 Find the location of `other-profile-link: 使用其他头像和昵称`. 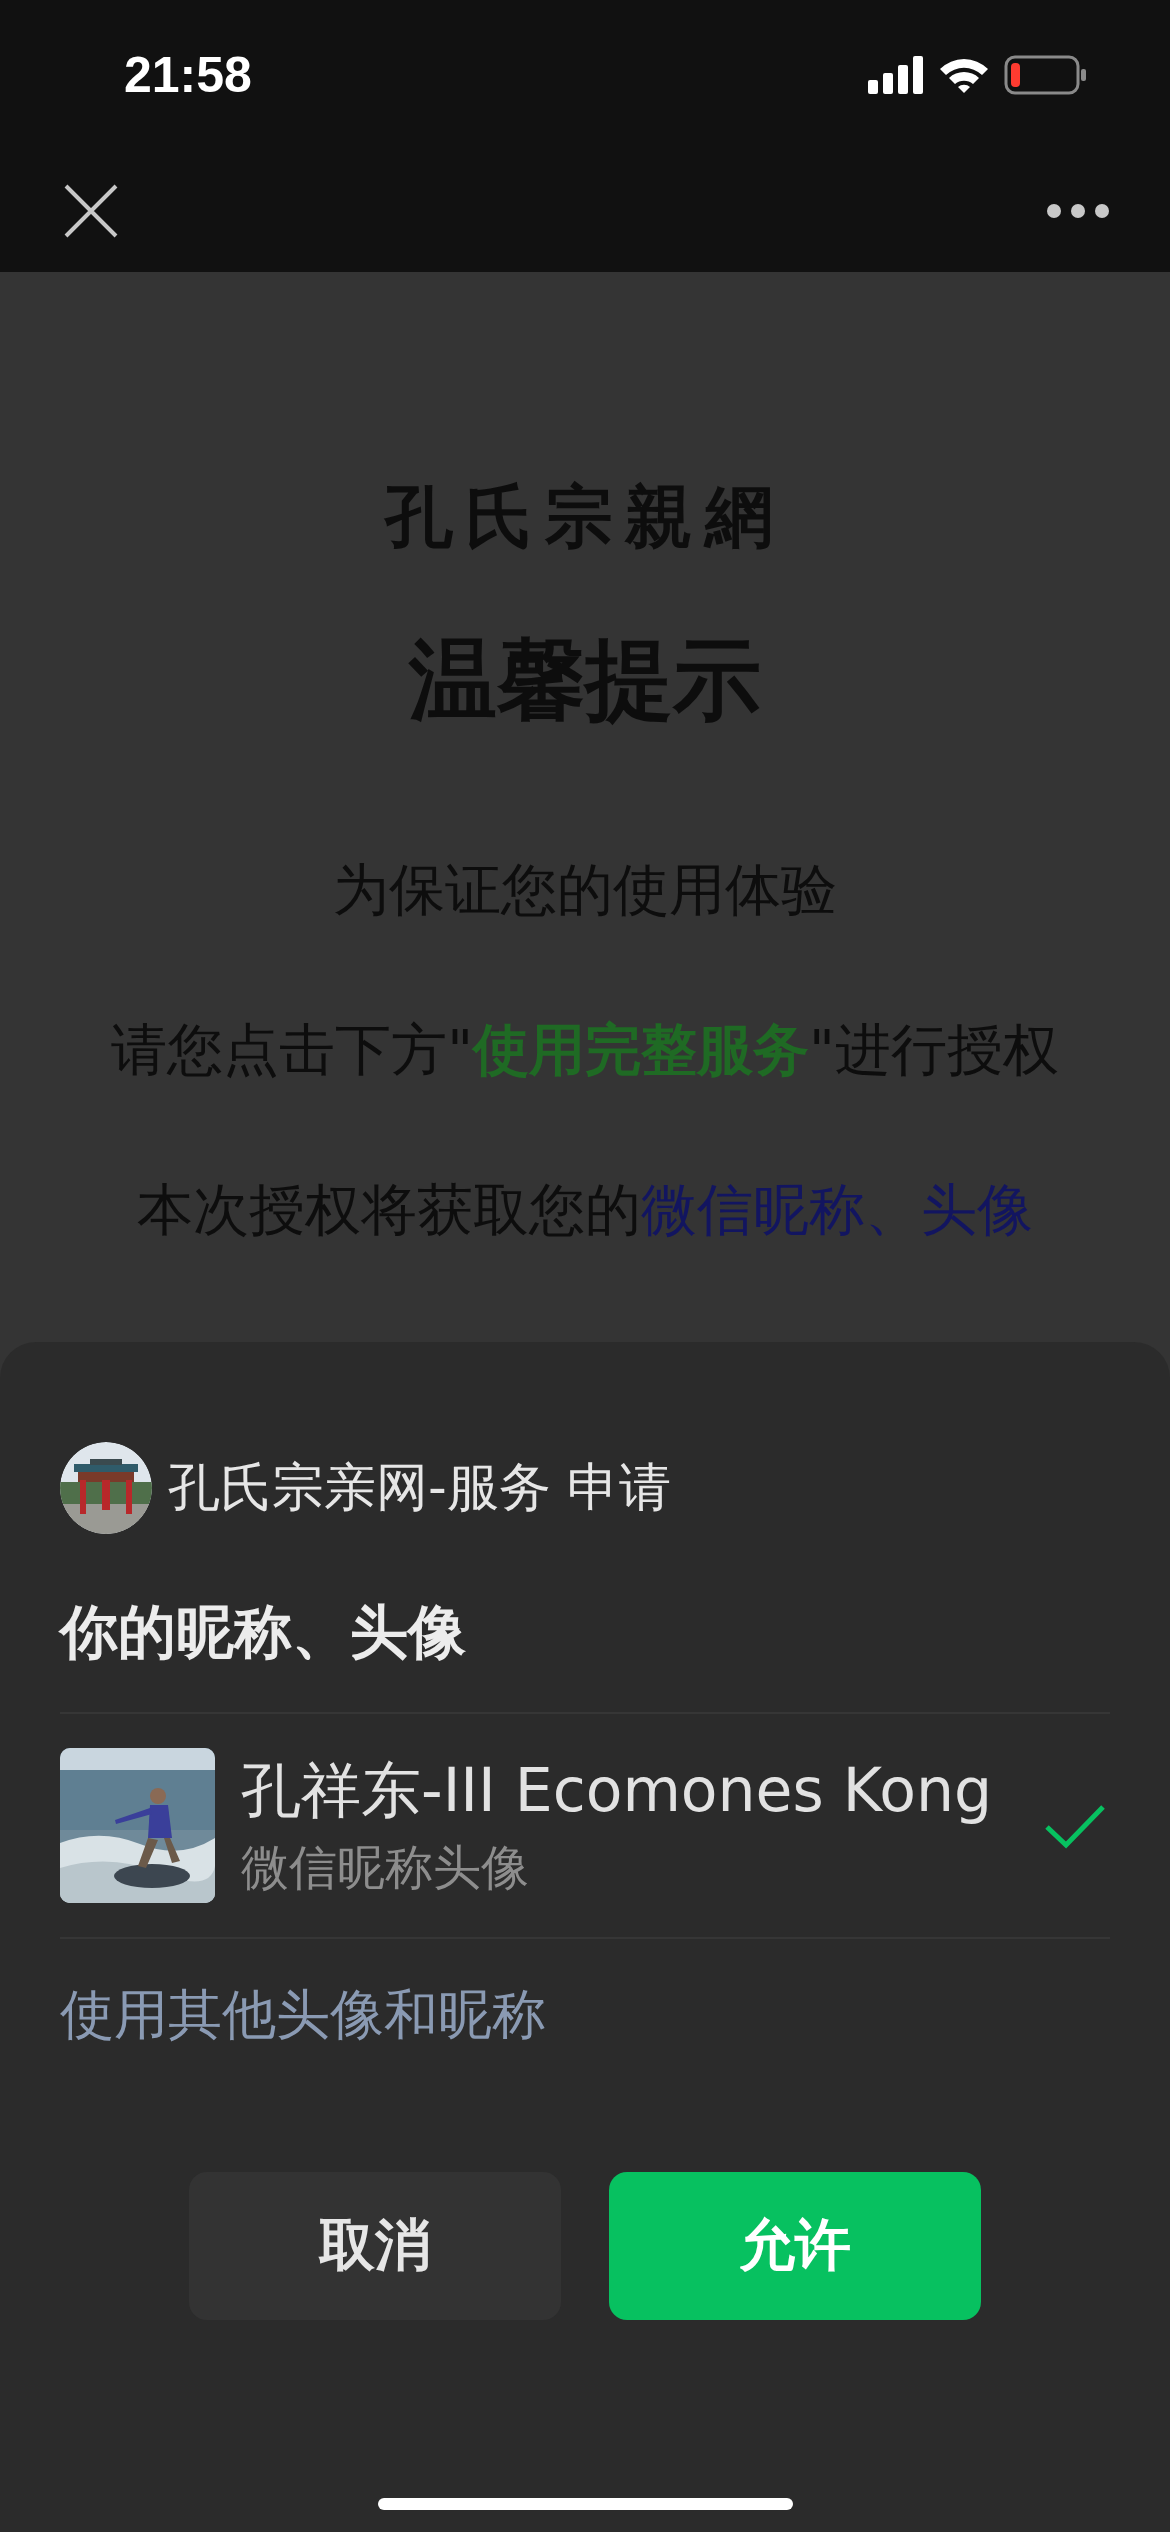

other-profile-link: 使用其他头像和昵称 is located at coordinates (303, 2015).